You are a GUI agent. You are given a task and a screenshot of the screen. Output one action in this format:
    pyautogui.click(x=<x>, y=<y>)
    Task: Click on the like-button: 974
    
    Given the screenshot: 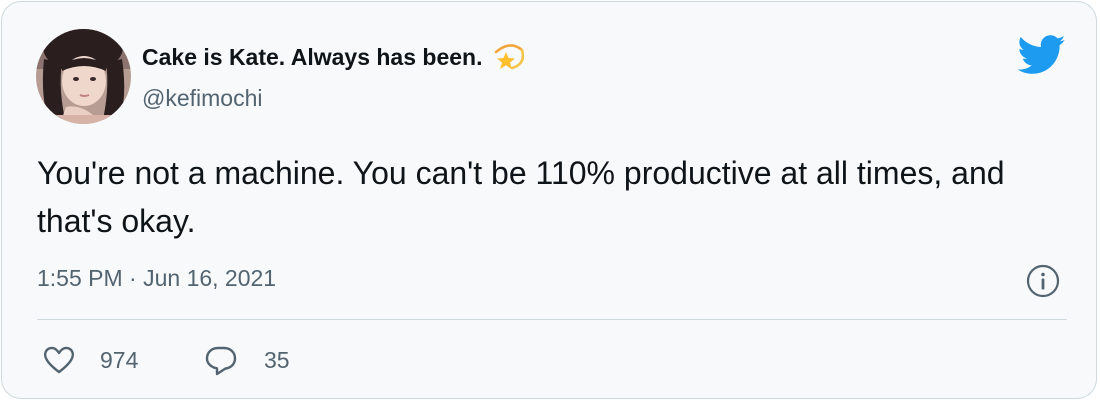 What is the action you would take?
    pyautogui.click(x=90, y=360)
    